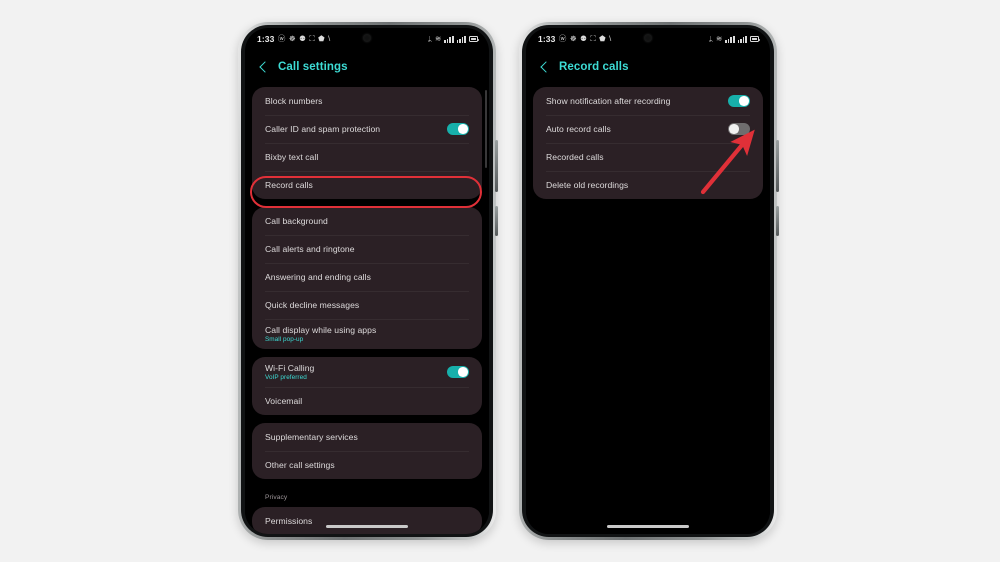 The height and width of the screenshot is (562, 1000). What do you see at coordinates (312, 39) in the screenshot?
I see `photos-icon: ⛶` at bounding box center [312, 39].